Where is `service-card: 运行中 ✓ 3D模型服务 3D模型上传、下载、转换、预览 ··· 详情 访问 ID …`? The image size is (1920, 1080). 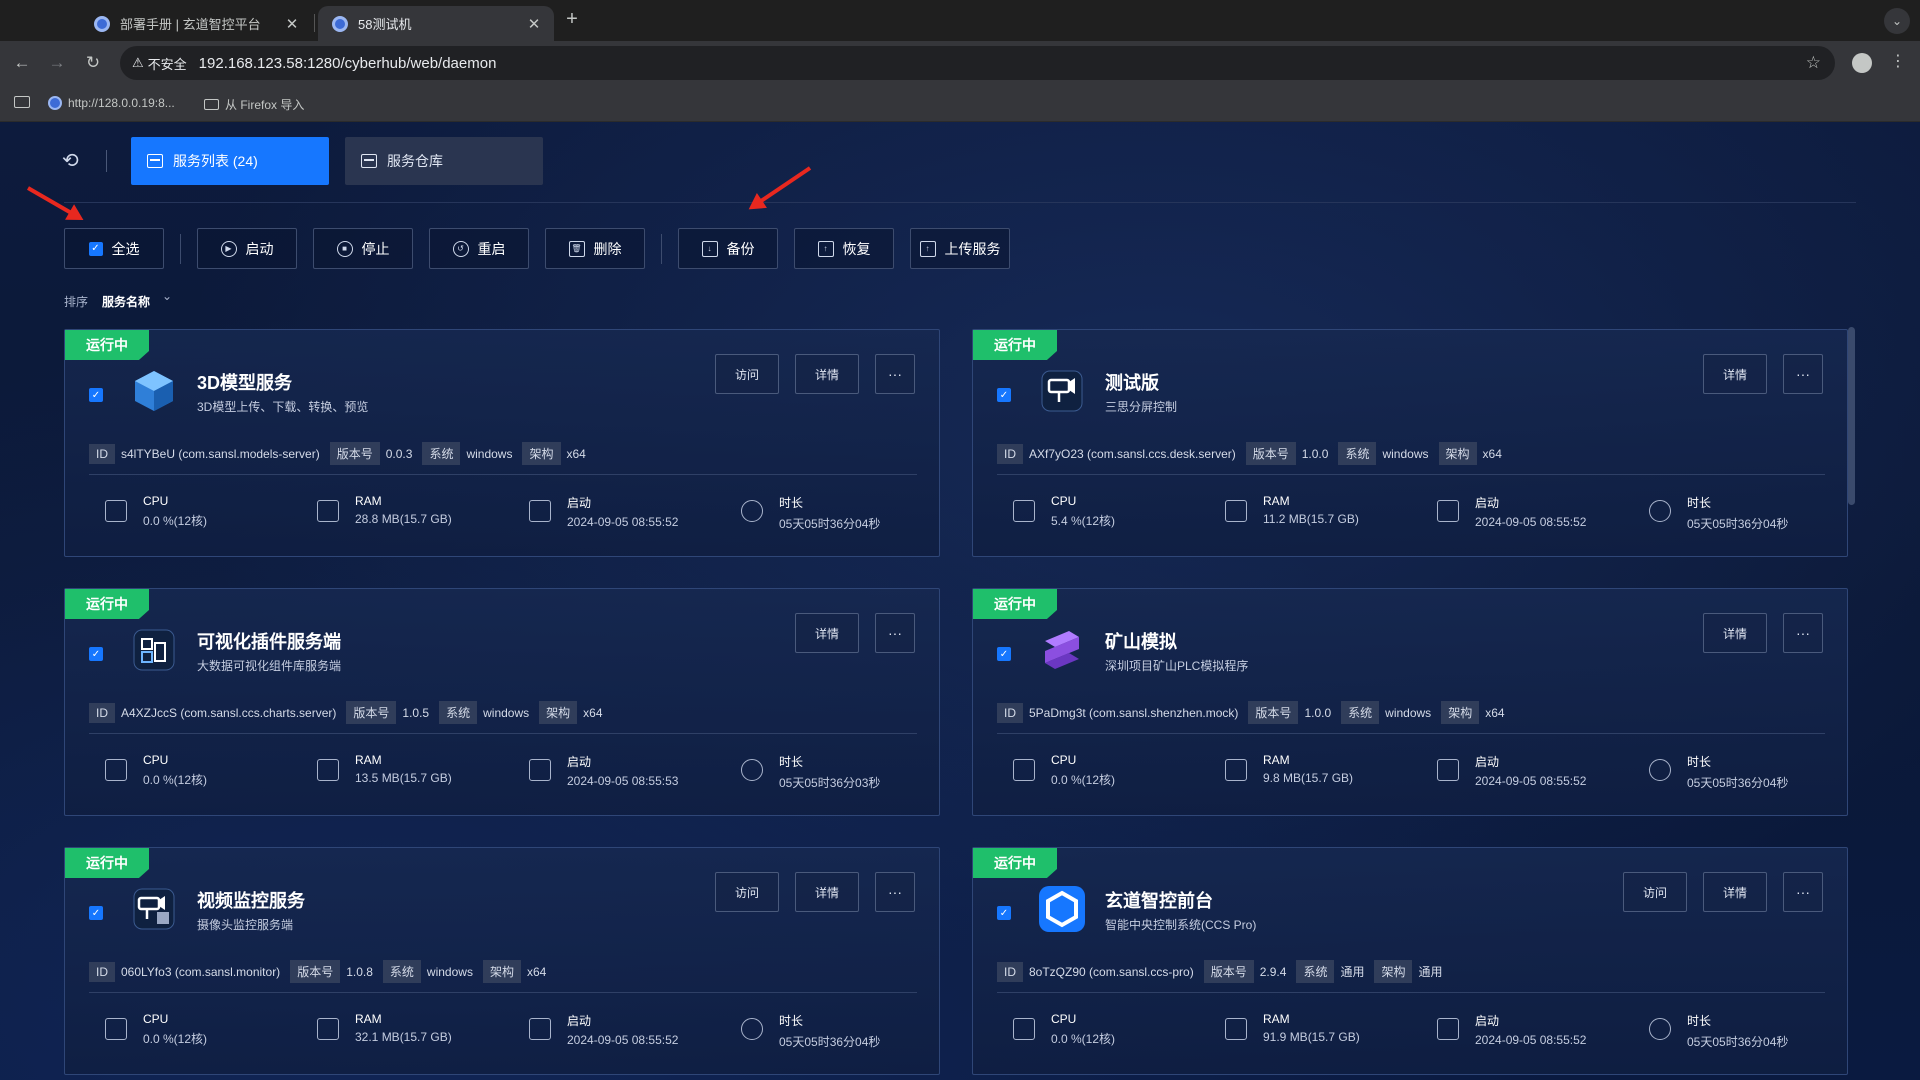 service-card: 运行中 ✓ 3D模型服务 3D模型上传、下载、转换、预览 ··· 详情 访问 ID … is located at coordinates (502, 443).